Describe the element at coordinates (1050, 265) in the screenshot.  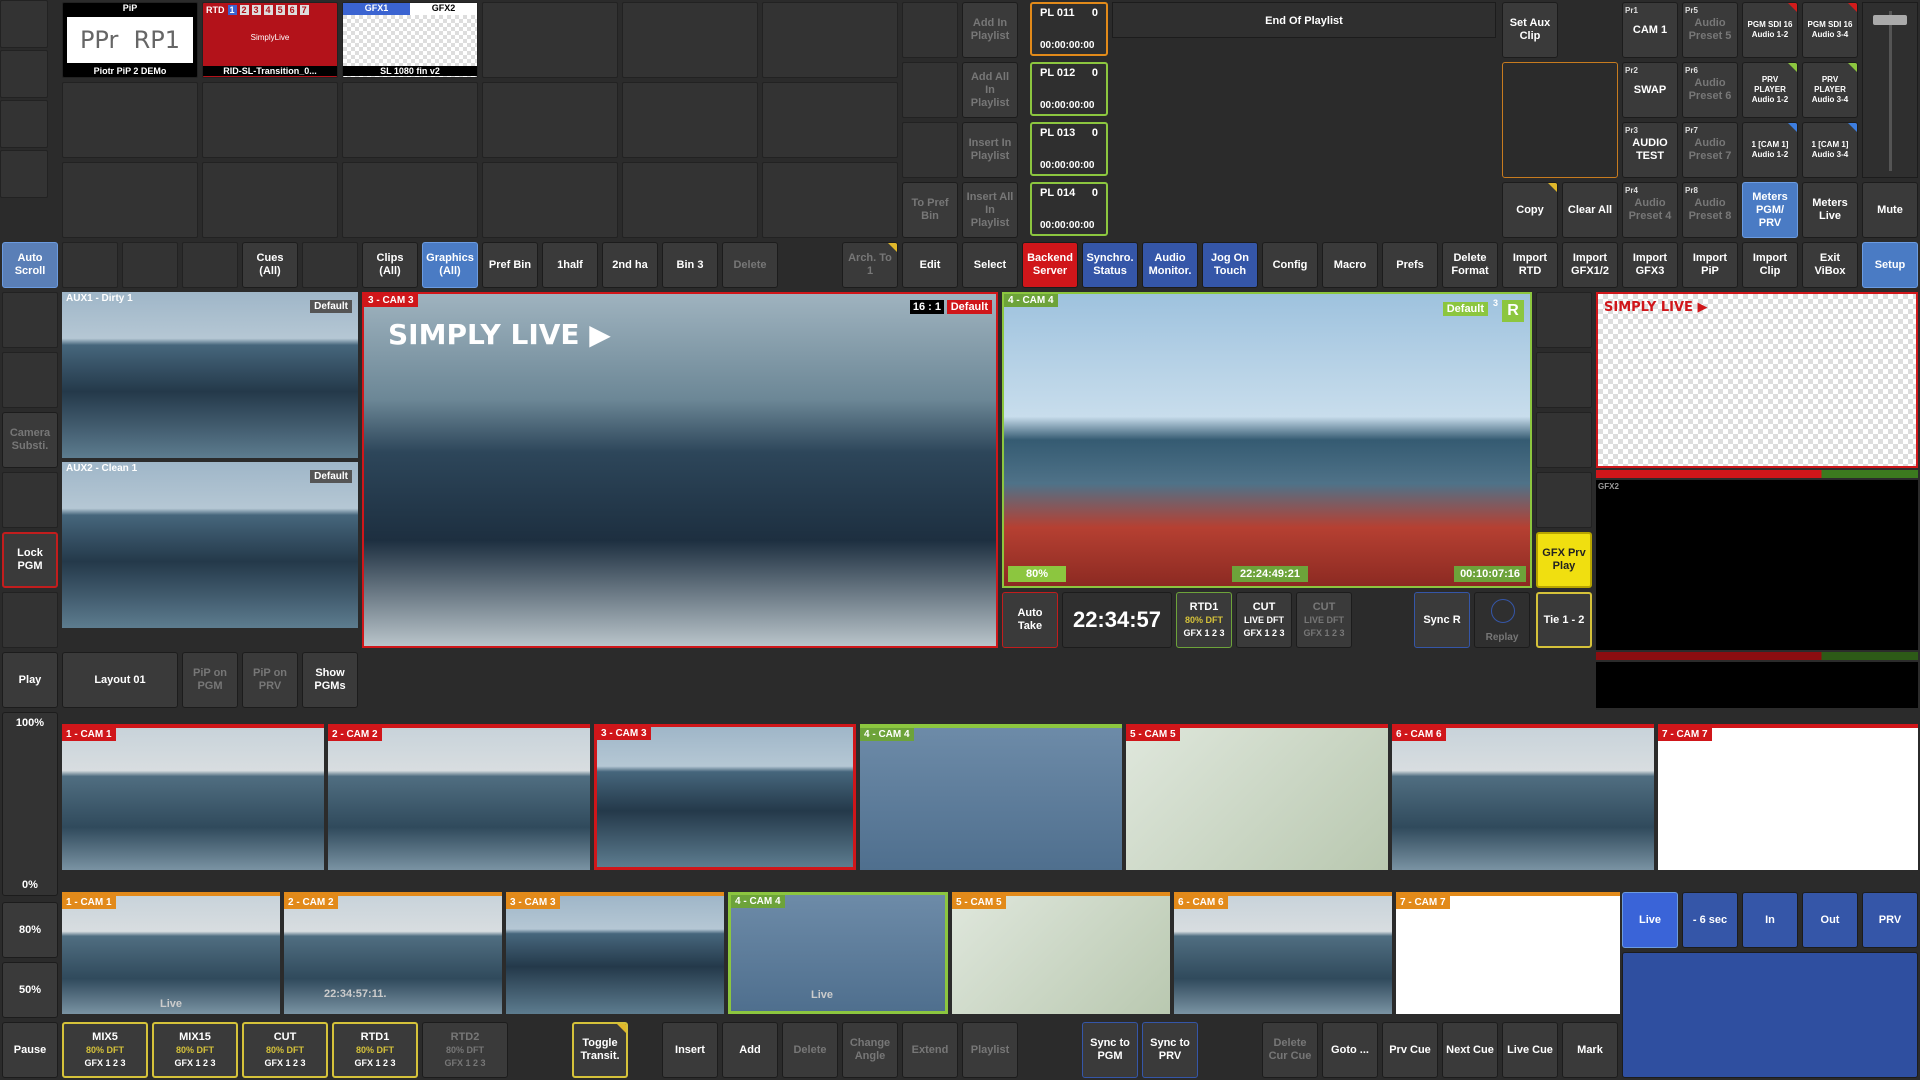
I see `backend-server-button: Backend Server` at that location.